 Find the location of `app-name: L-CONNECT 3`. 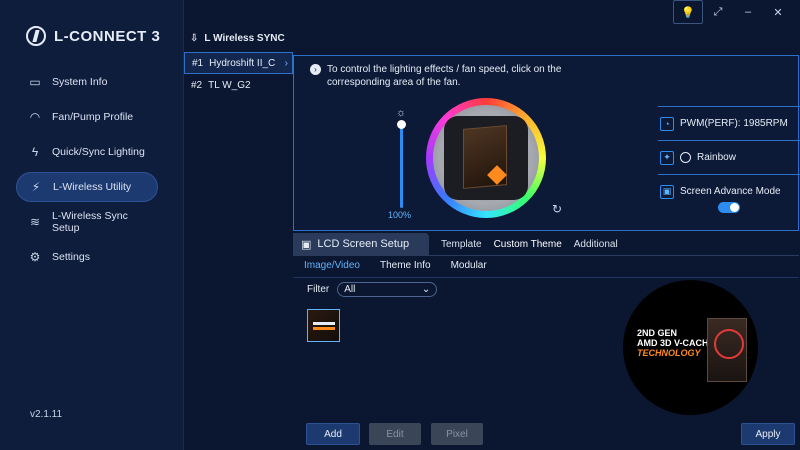

app-name: L-CONNECT 3 is located at coordinates (107, 36).